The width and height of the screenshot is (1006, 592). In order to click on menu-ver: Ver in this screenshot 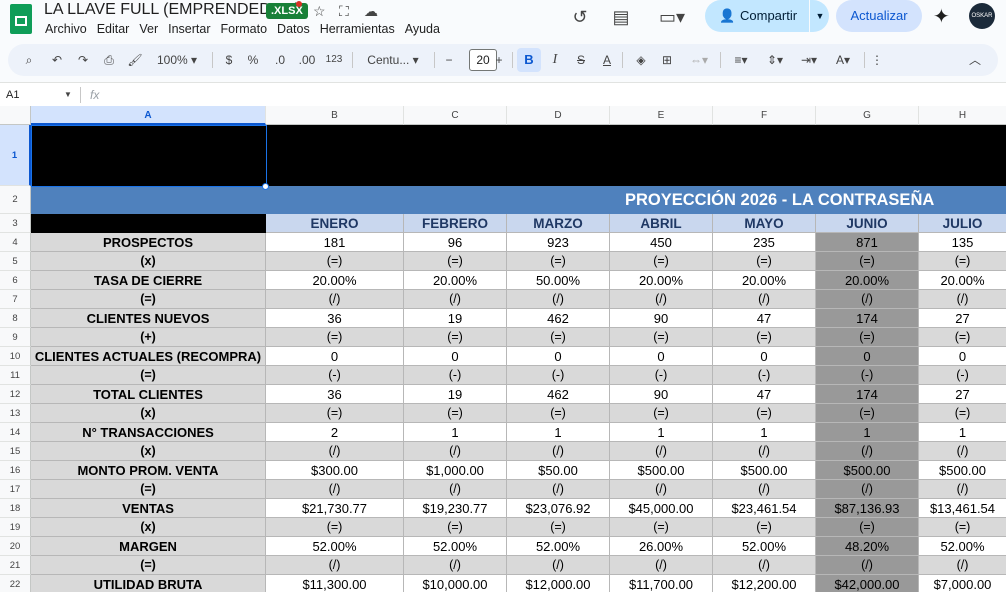, I will do `click(148, 29)`.